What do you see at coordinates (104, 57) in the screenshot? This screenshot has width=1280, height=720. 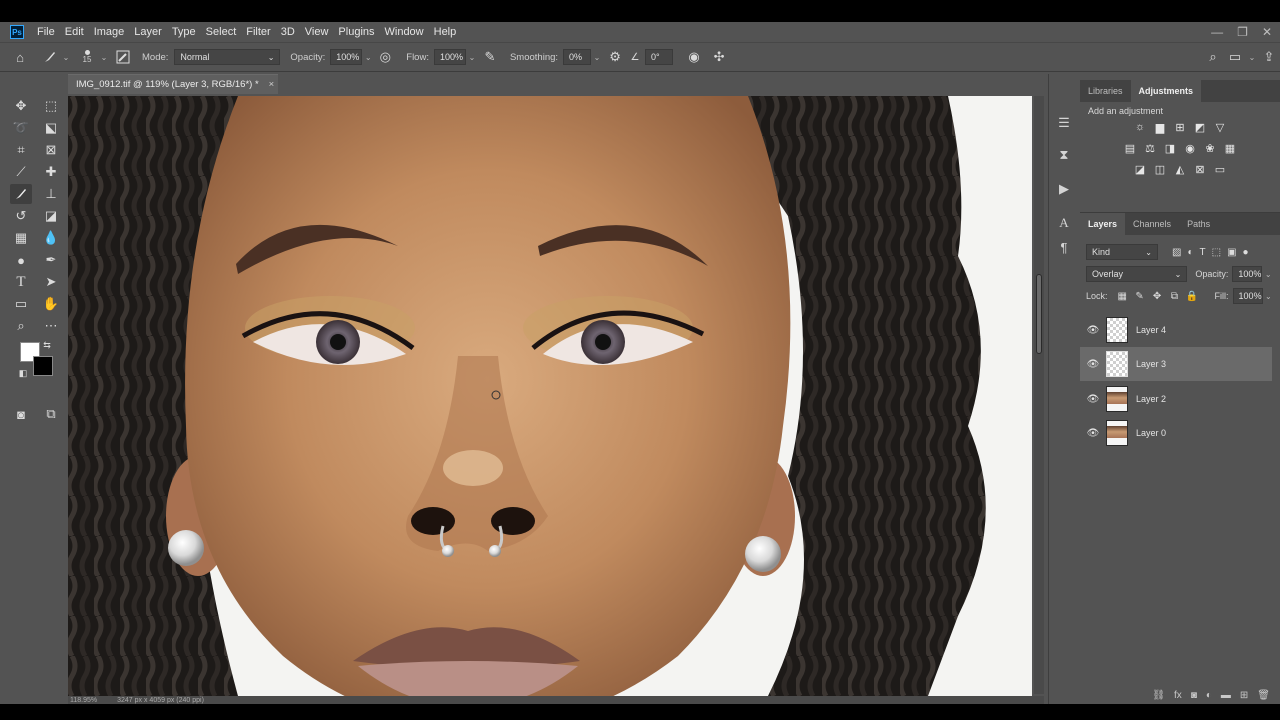 I see `brush-picker-dropdown: ⌄` at bounding box center [104, 57].